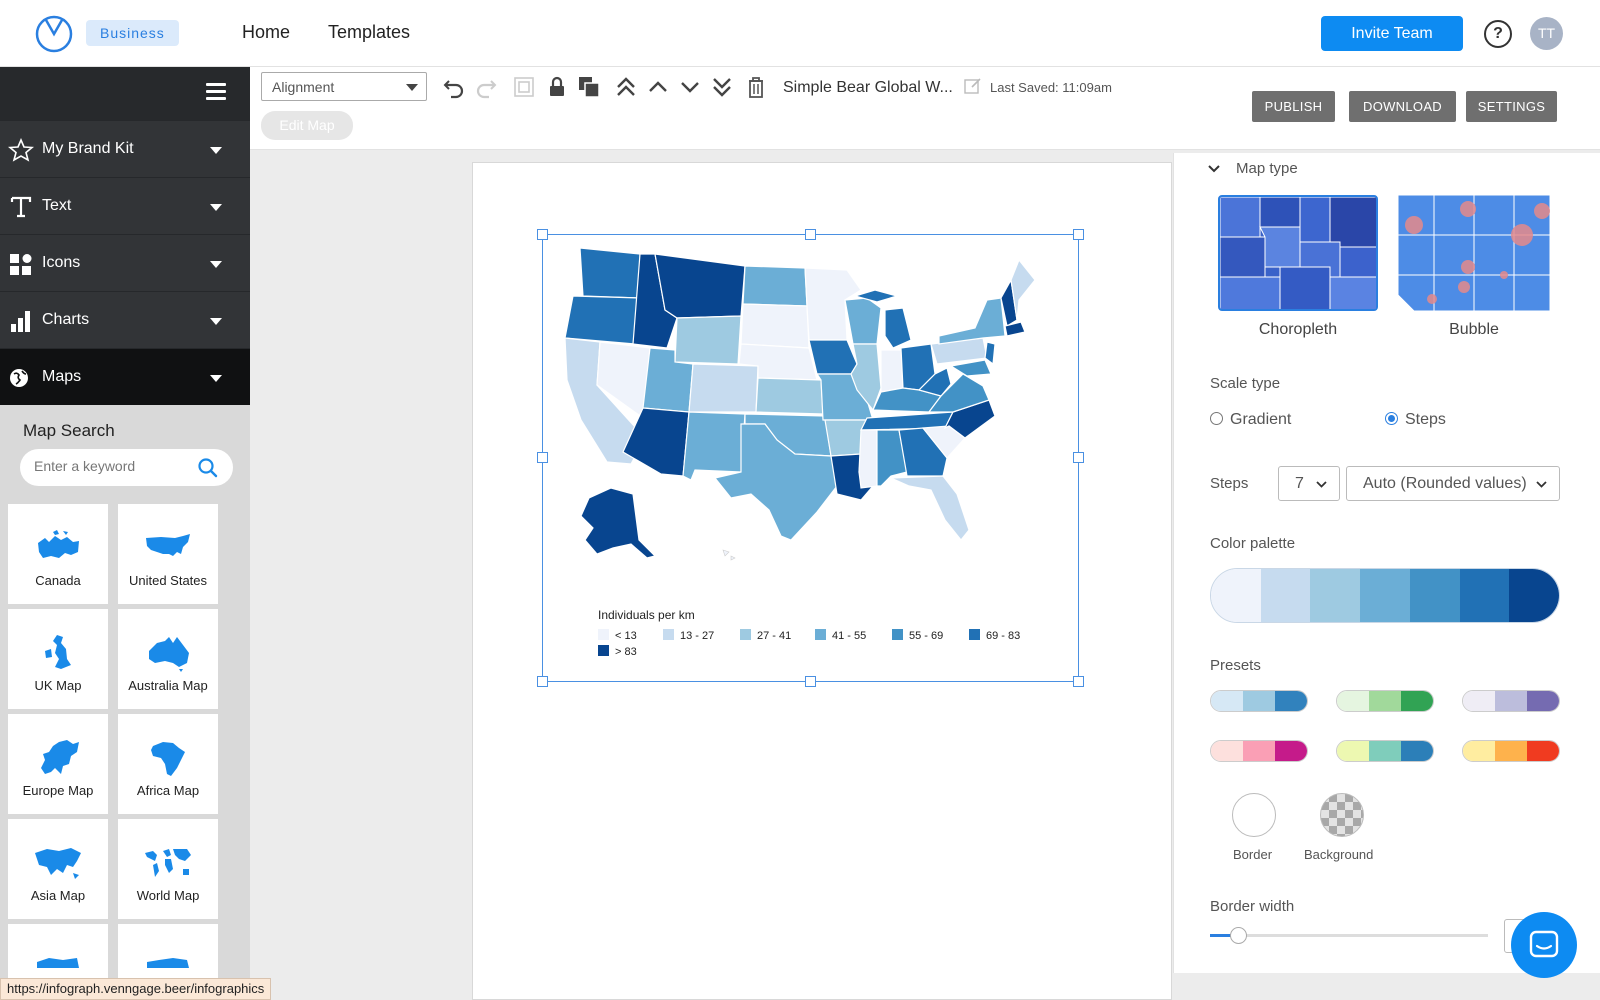  Describe the element at coordinates (756, 87) in the screenshot. I see `trash-icon` at that location.